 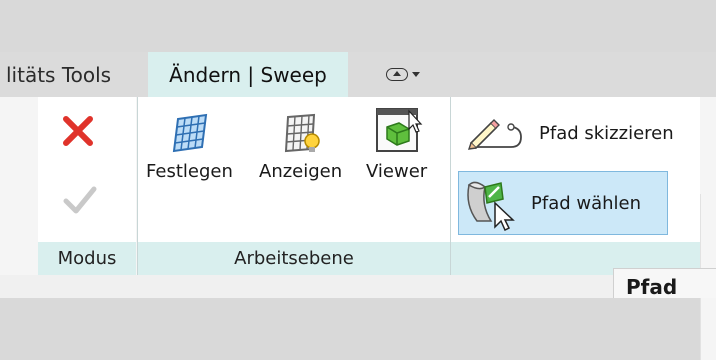 I want to click on workplane-grid-icon, so click(x=190, y=133).